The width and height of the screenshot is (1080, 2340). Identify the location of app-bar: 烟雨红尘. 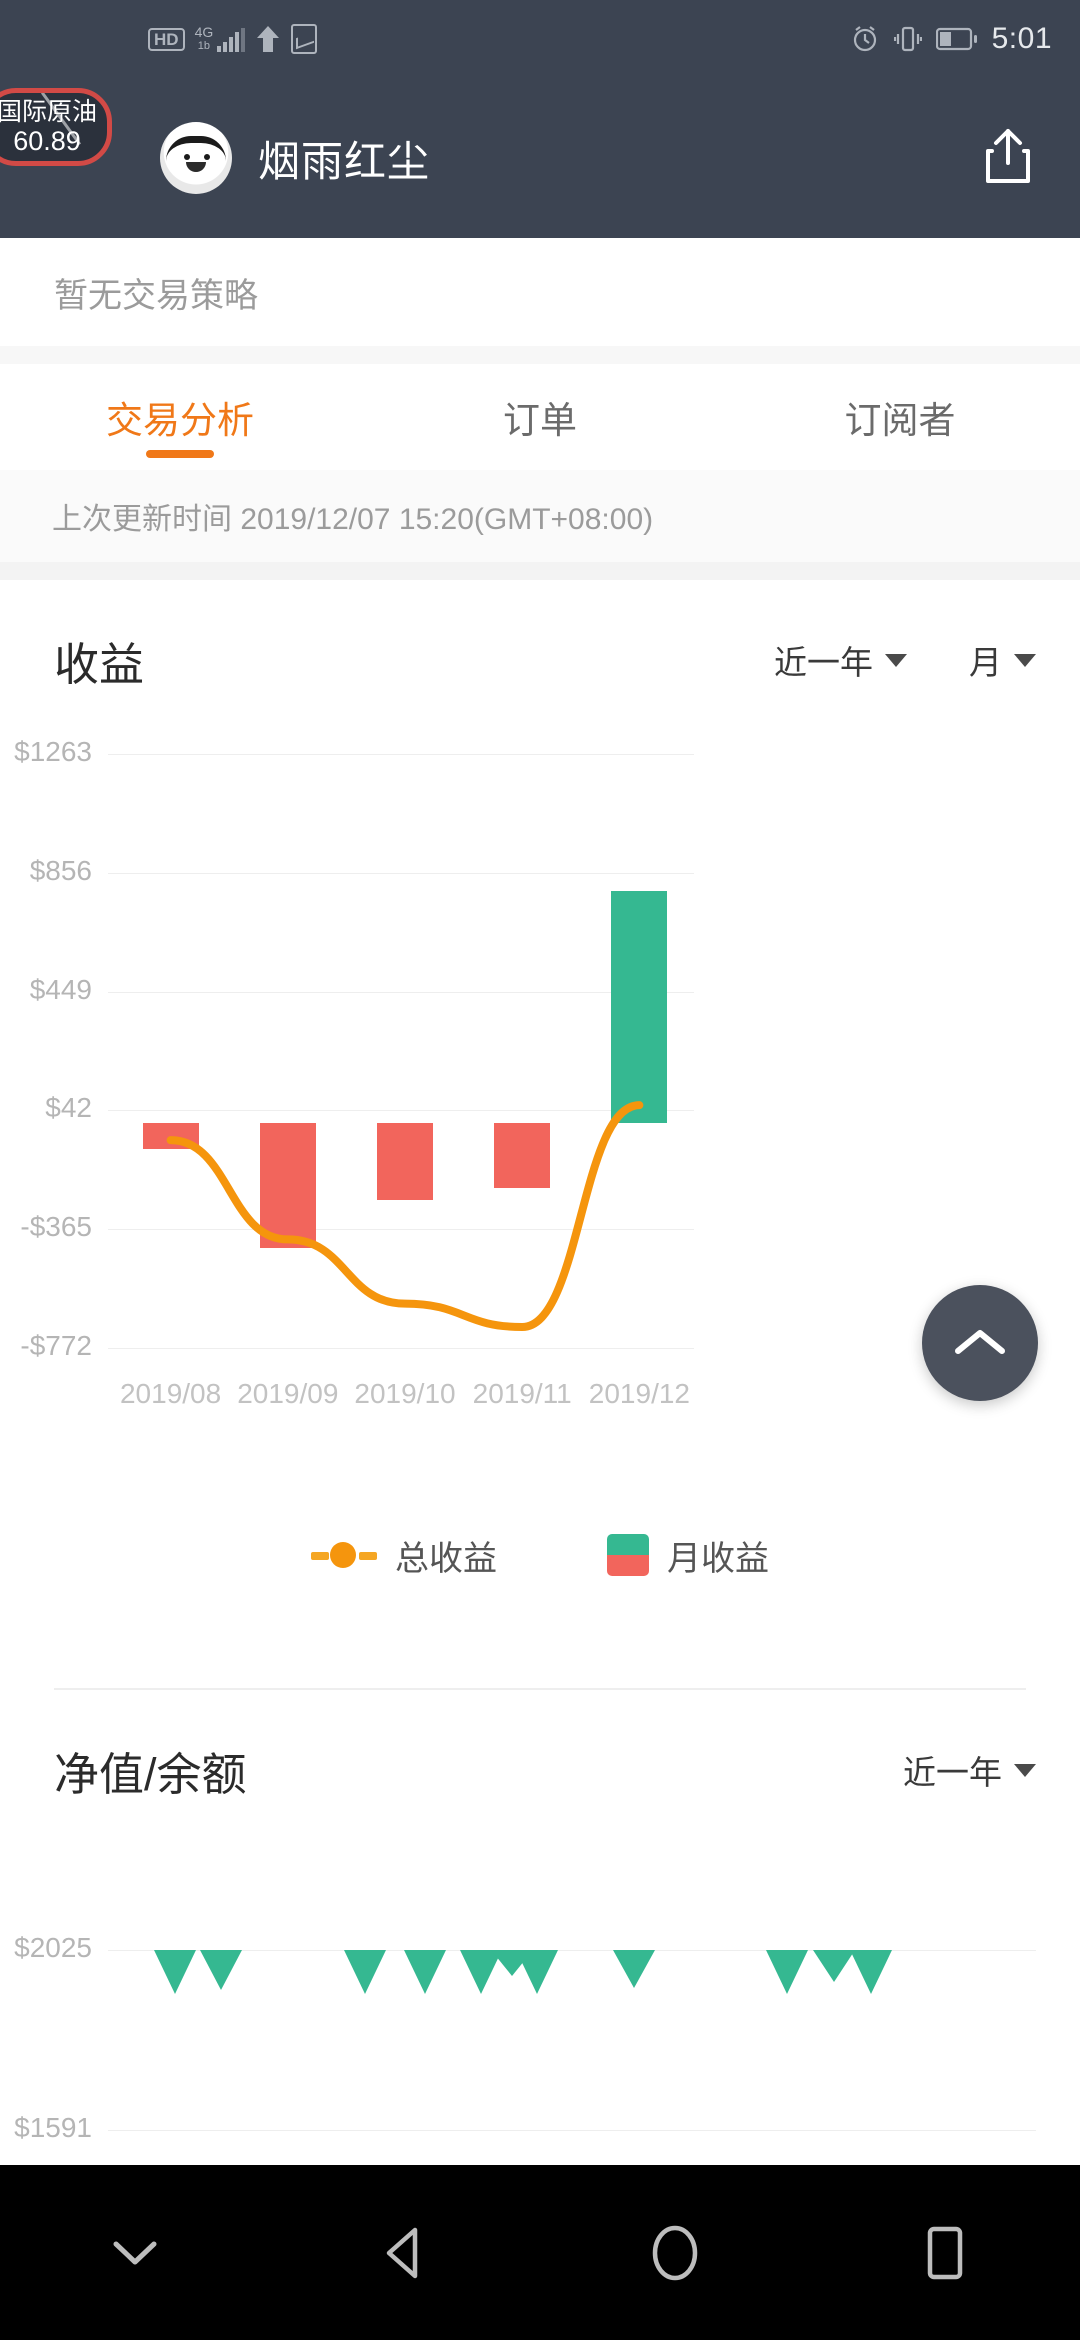
(540, 158).